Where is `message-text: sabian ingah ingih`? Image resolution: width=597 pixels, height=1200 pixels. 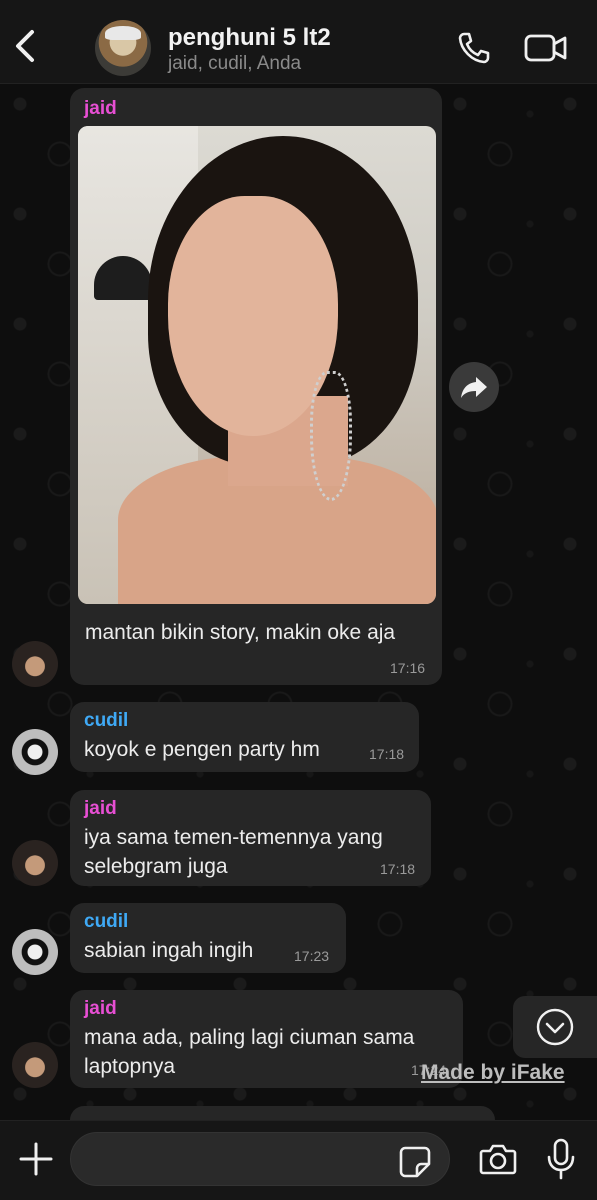
message-text: sabian ingah ingih is located at coordinates (169, 950).